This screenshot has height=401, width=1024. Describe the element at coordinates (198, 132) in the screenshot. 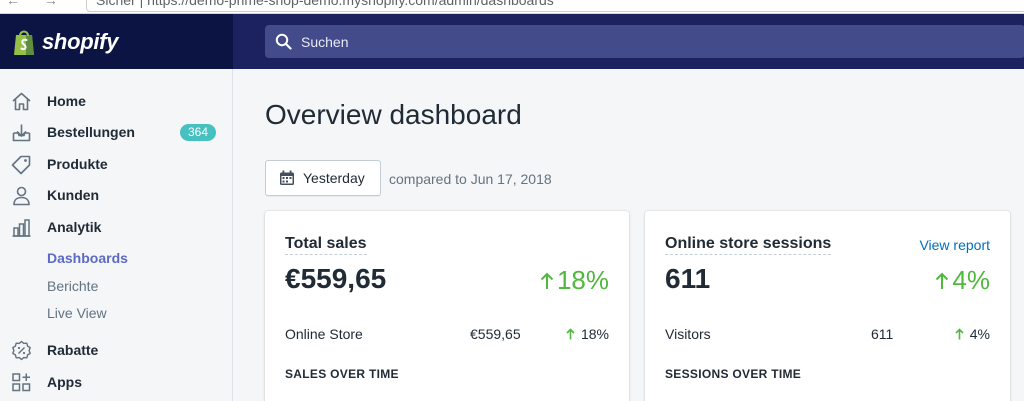

I see `orders-count-badge: 364` at that location.